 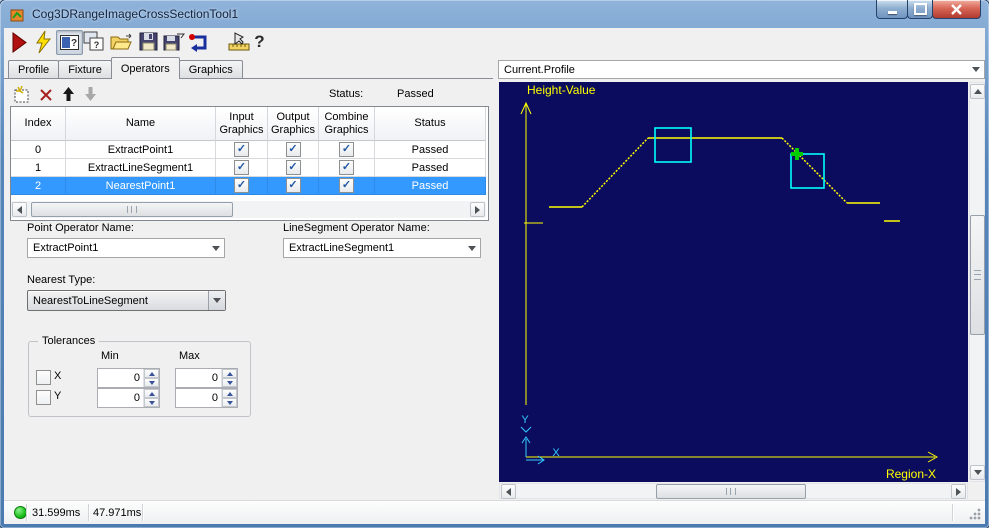 I want to click on display-record-combo: Current.Profile, so click(x=741, y=69).